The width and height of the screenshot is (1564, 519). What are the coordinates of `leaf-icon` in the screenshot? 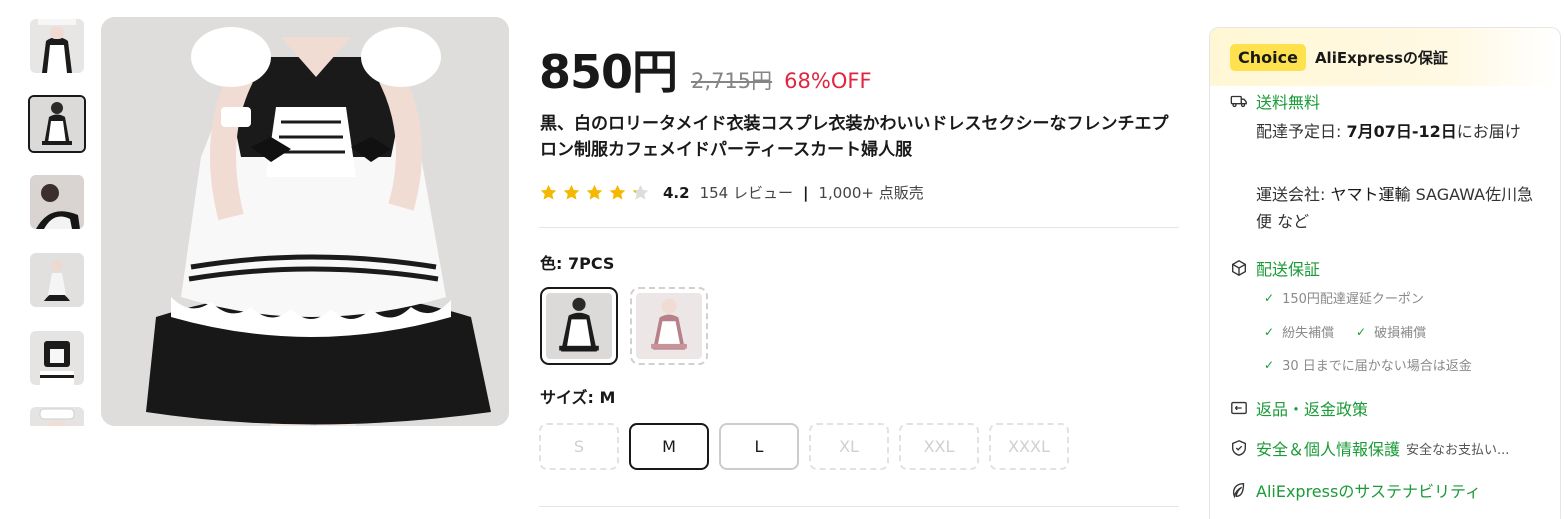 It's located at (1238, 491).